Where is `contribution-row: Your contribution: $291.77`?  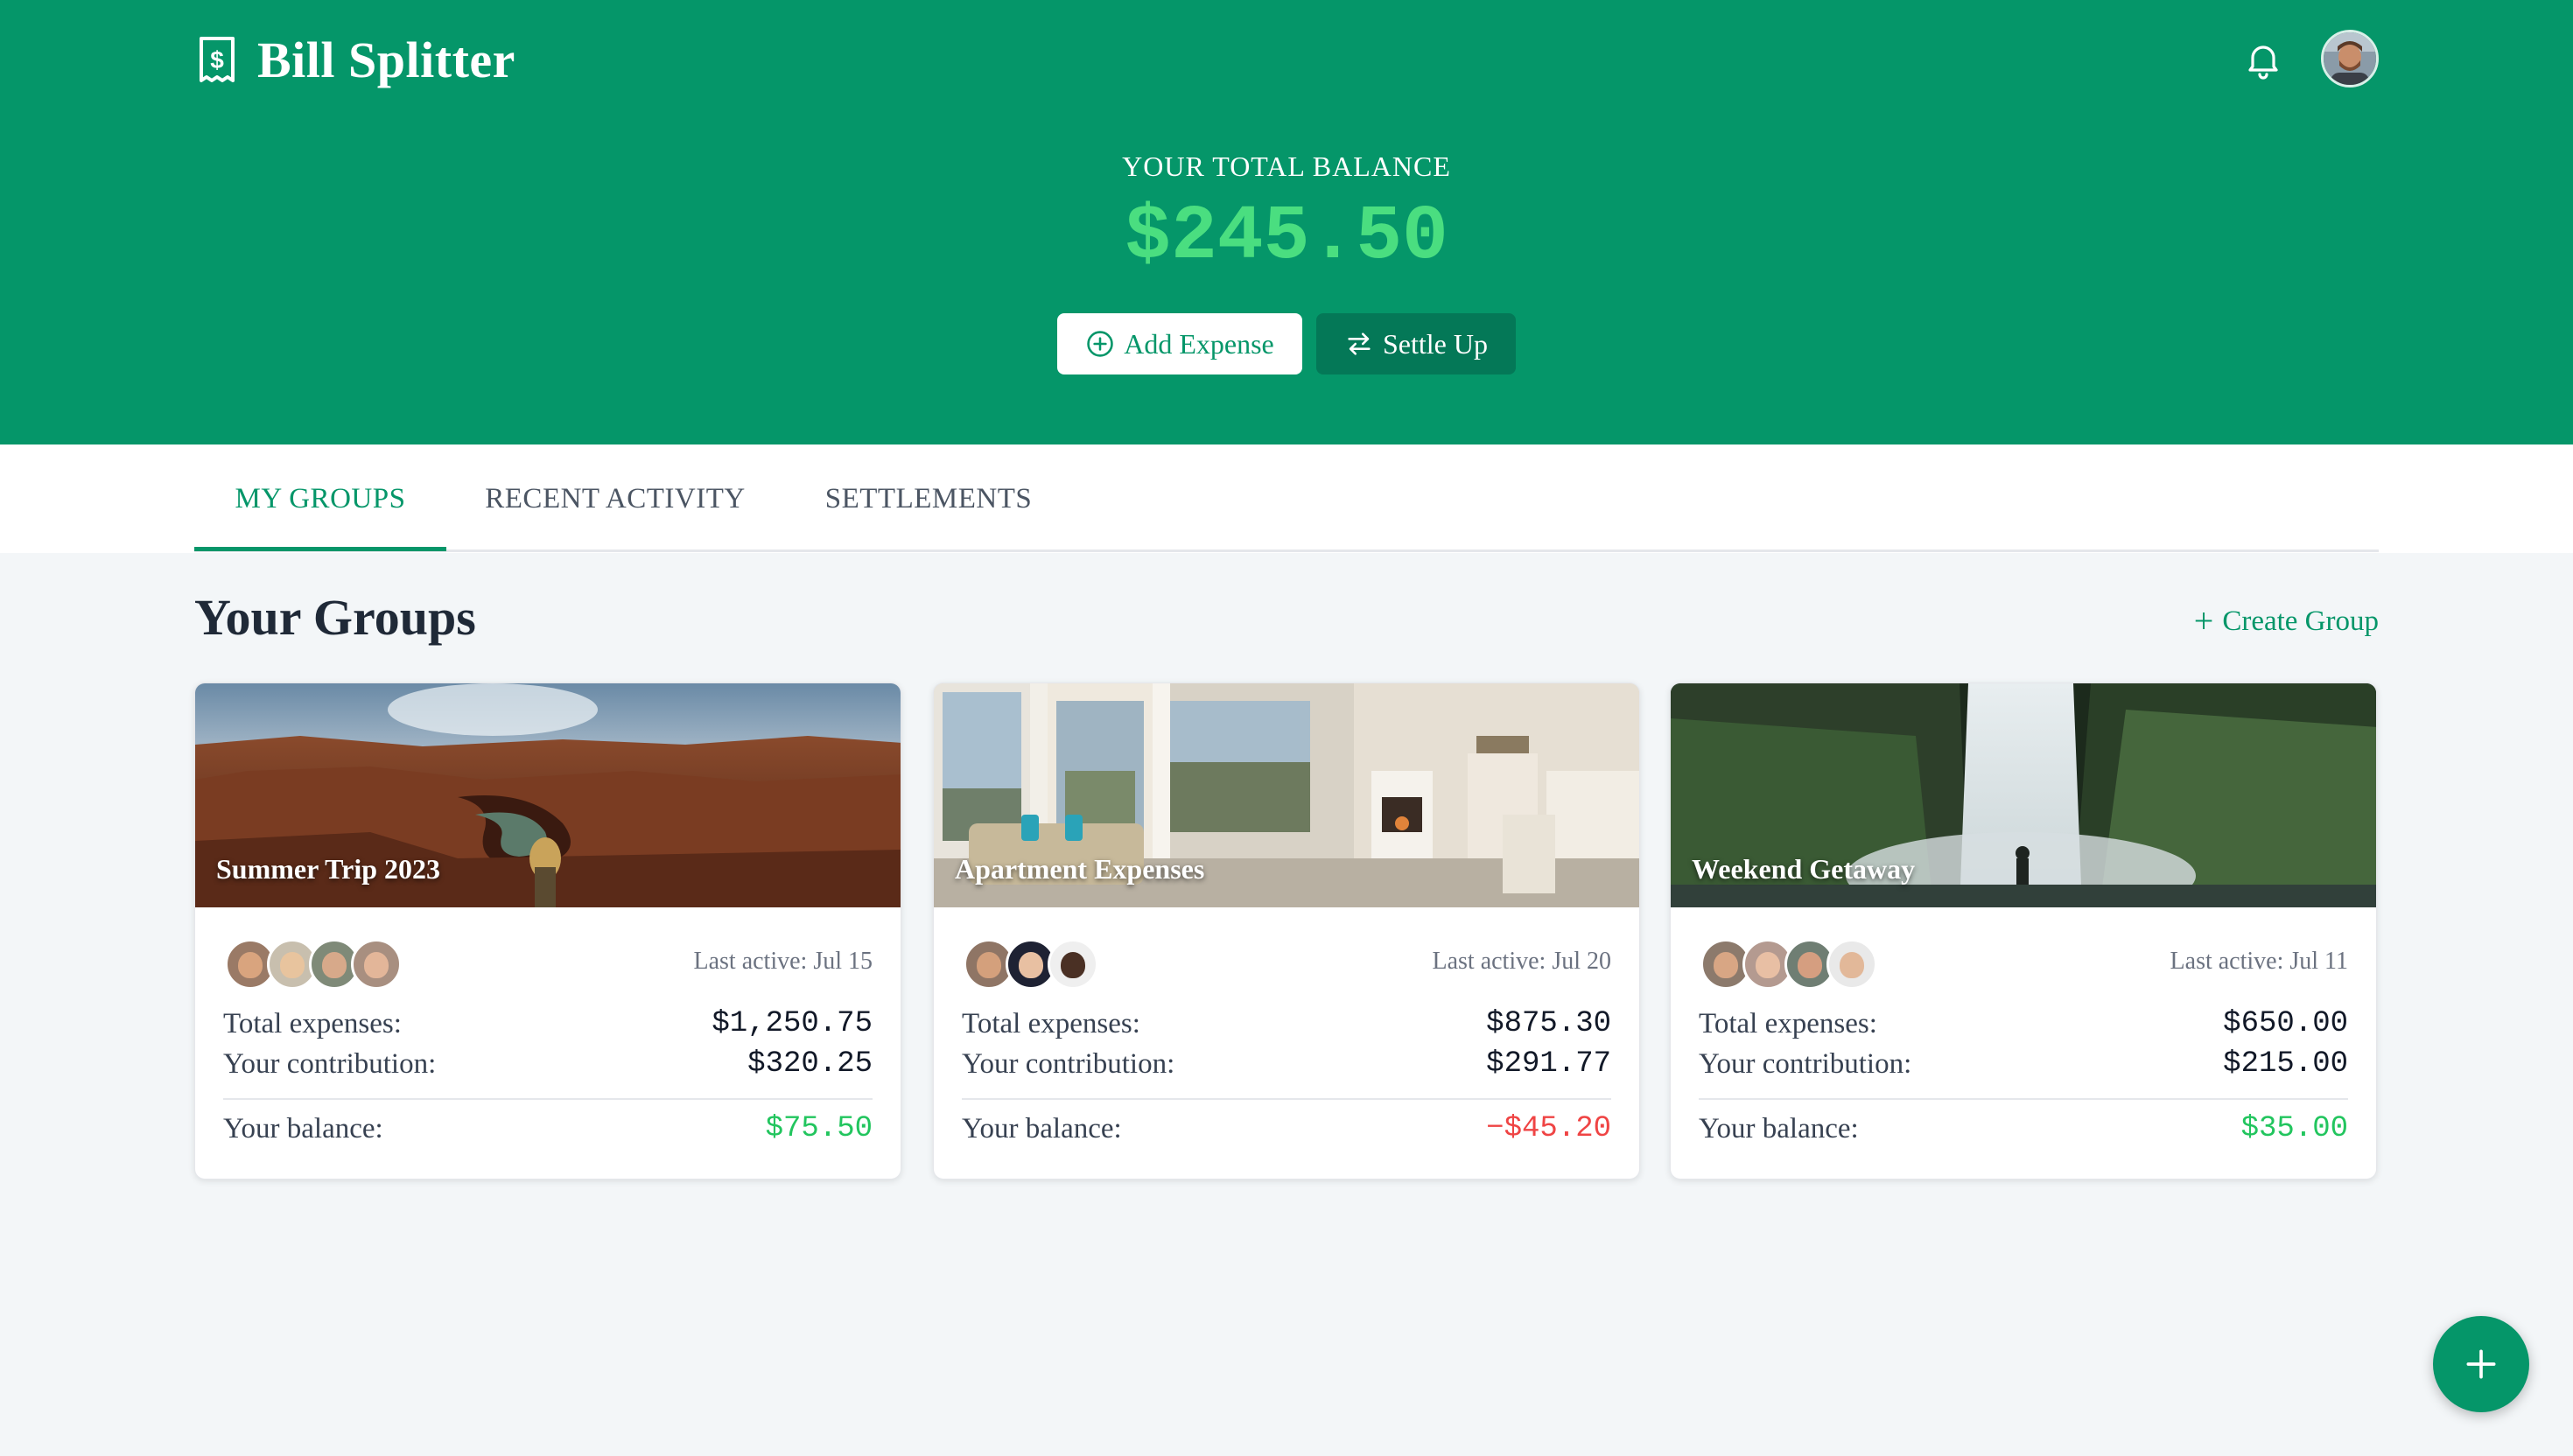
contribution-row: Your contribution: $291.77 is located at coordinates (1286, 1064).